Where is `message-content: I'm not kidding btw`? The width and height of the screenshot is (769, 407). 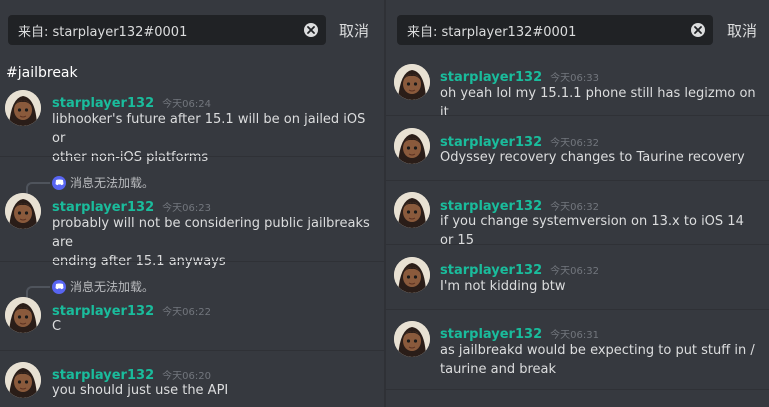 message-content: I'm not kidding btw is located at coordinates (600, 286).